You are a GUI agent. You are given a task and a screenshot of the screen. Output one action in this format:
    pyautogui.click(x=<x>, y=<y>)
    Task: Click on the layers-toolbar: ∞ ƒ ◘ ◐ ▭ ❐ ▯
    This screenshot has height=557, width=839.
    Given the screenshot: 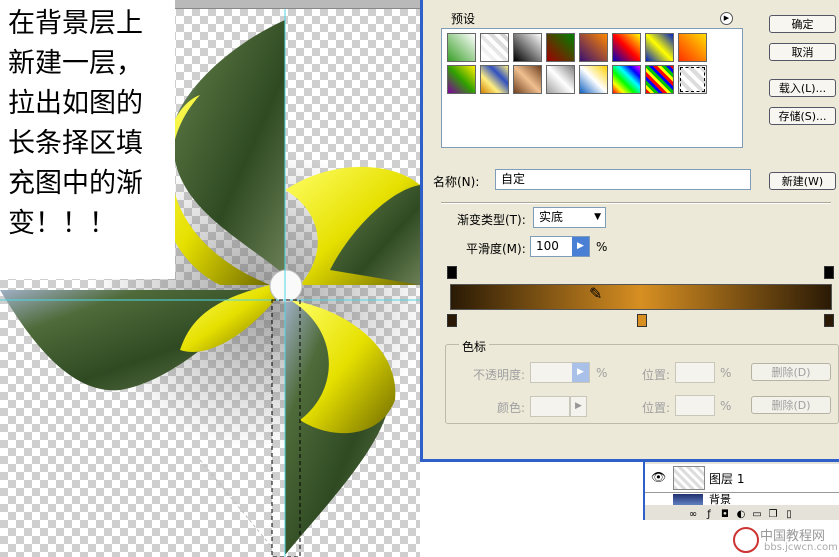 What is the action you would take?
    pyautogui.click(x=742, y=513)
    